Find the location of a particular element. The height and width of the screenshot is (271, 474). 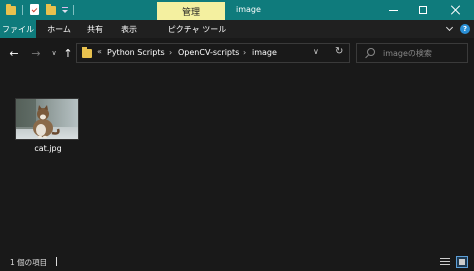

title-bar: 管理 image is located at coordinates (237, 10).